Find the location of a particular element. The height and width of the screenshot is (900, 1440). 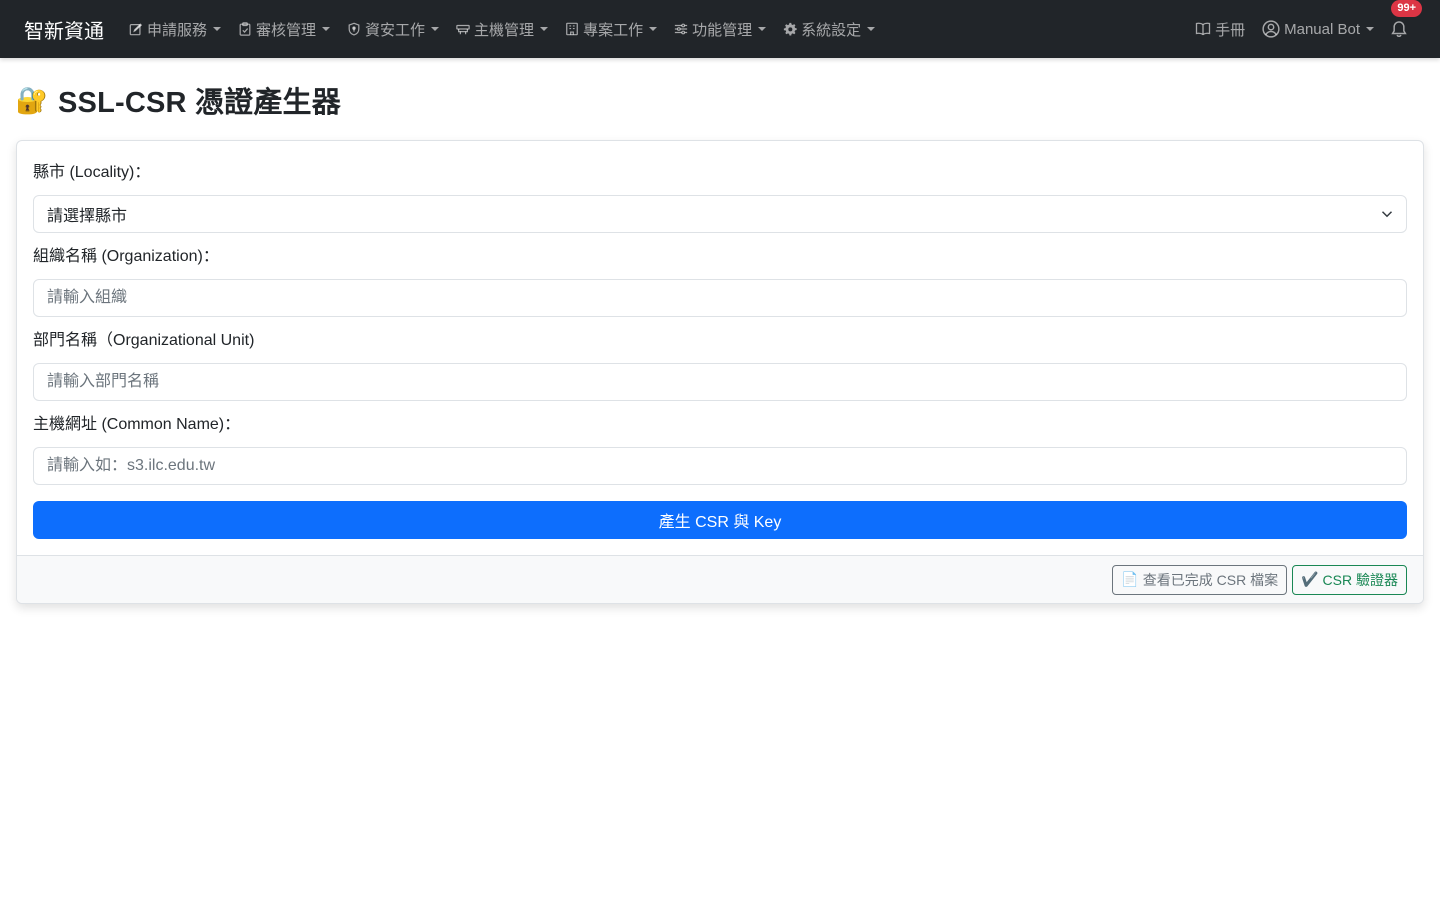

organization-group: 組織名稱 (Organization)： is located at coordinates (720, 281).